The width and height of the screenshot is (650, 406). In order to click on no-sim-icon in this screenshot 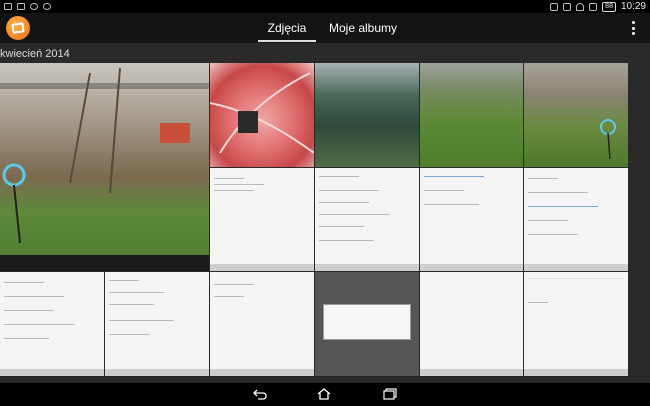, I will do `click(593, 6)`.